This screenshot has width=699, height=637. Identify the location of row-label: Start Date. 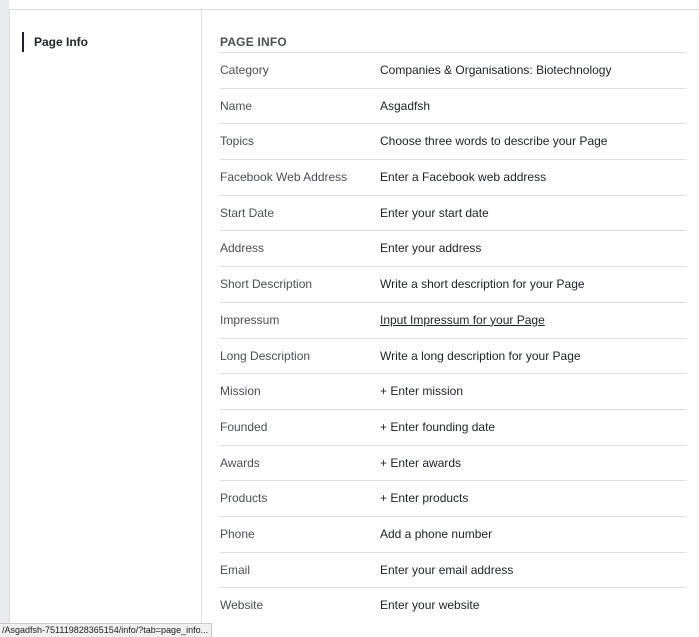
(247, 212).